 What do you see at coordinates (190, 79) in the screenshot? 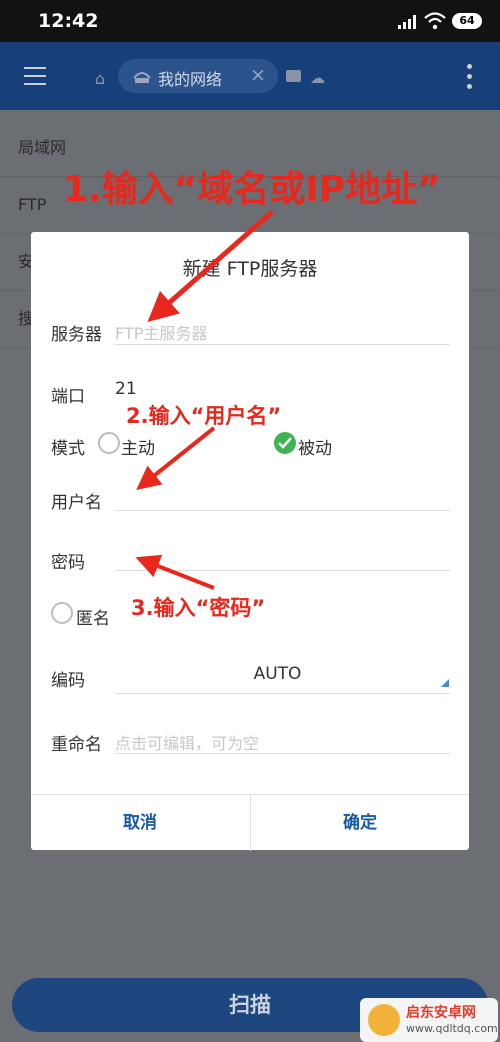
I see `tab-label: 我的网络` at bounding box center [190, 79].